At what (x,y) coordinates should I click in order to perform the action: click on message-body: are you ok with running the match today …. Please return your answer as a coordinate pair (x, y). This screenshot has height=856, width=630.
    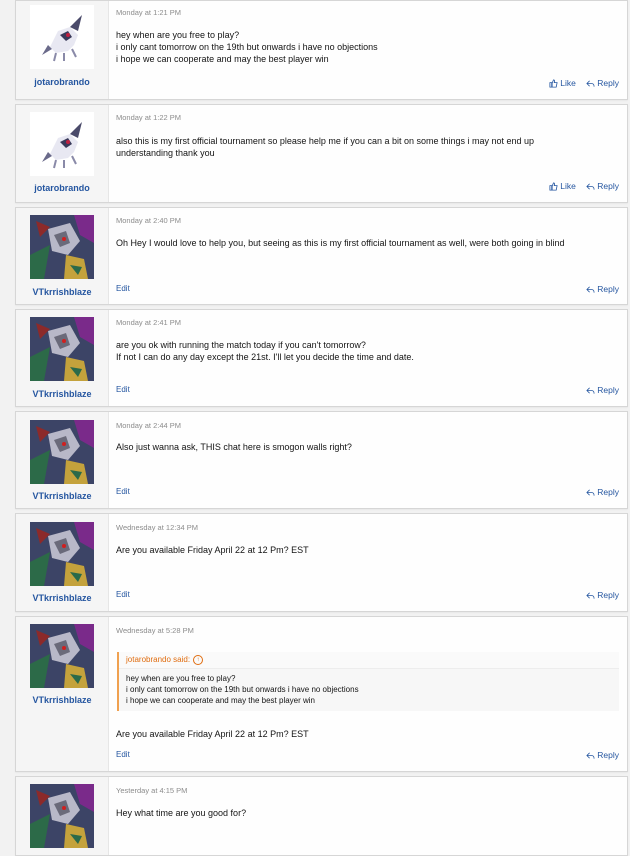
    Looking at the image, I should click on (367, 351).